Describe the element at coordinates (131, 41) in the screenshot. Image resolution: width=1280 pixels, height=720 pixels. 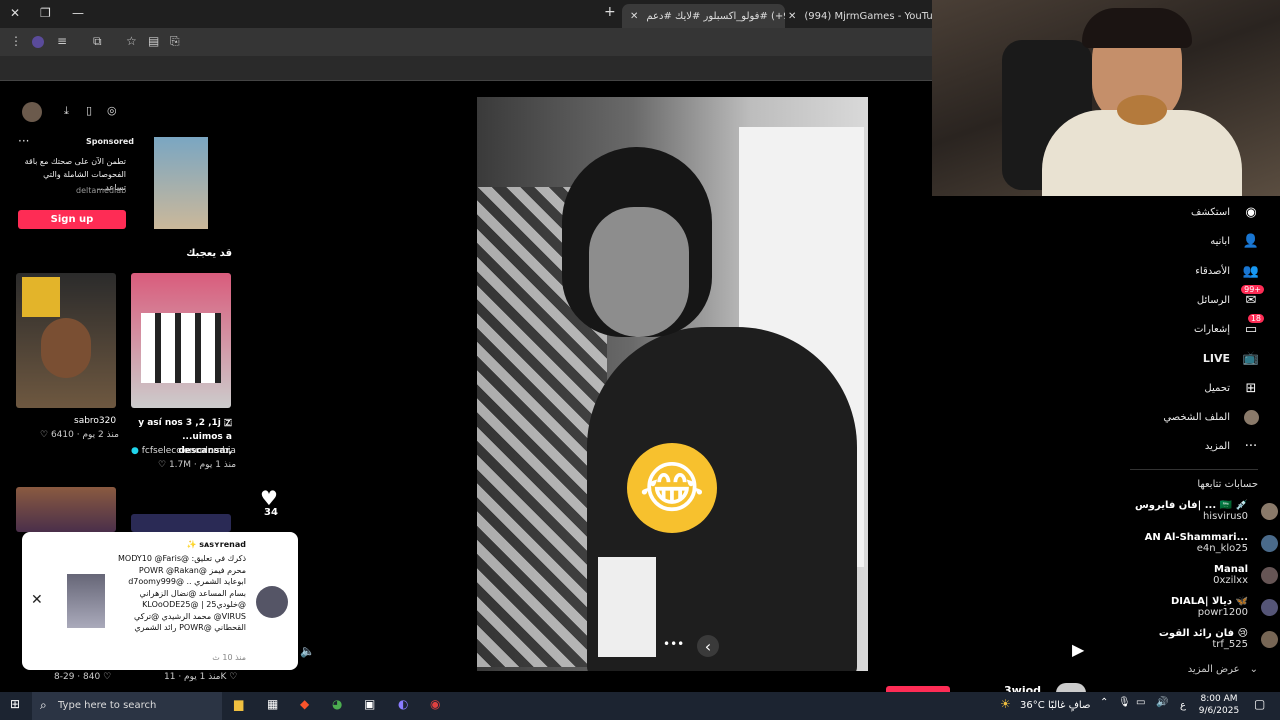
I see `bookmark-star-icon: ☆` at that location.